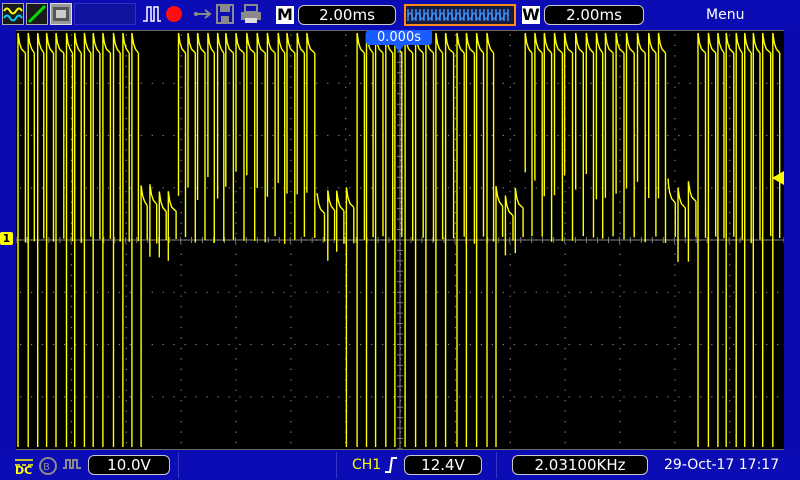  Describe the element at coordinates (778, 178) in the screenshot. I see `trigger-level-marker` at that location.